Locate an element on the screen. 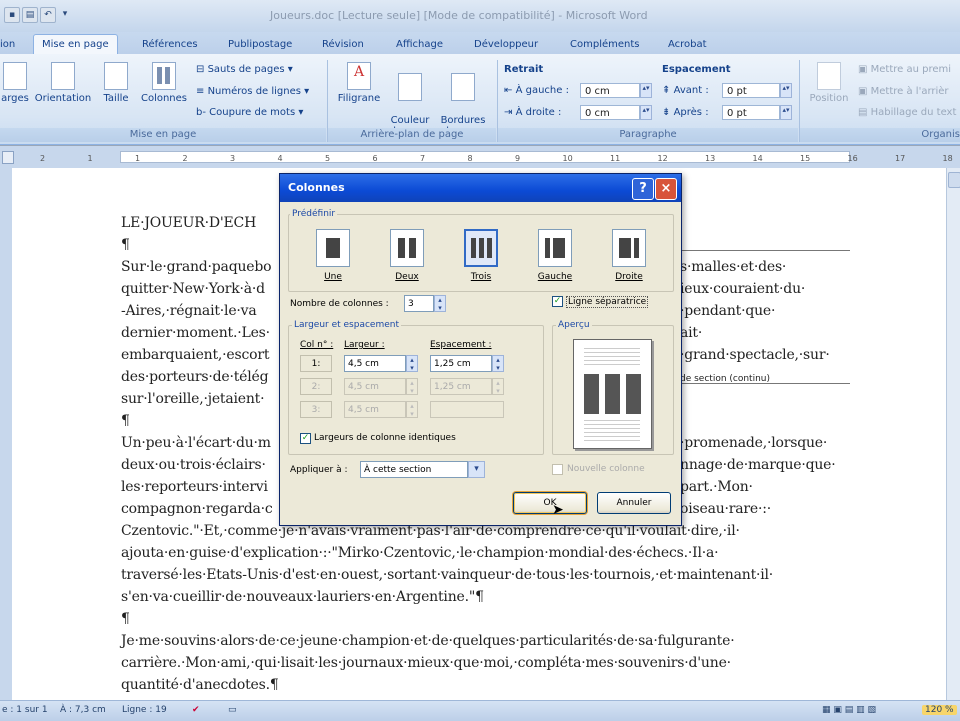 Image resolution: width=960 pixels, height=721 pixels. ruler-tick: 6 is located at coordinates (375, 158).